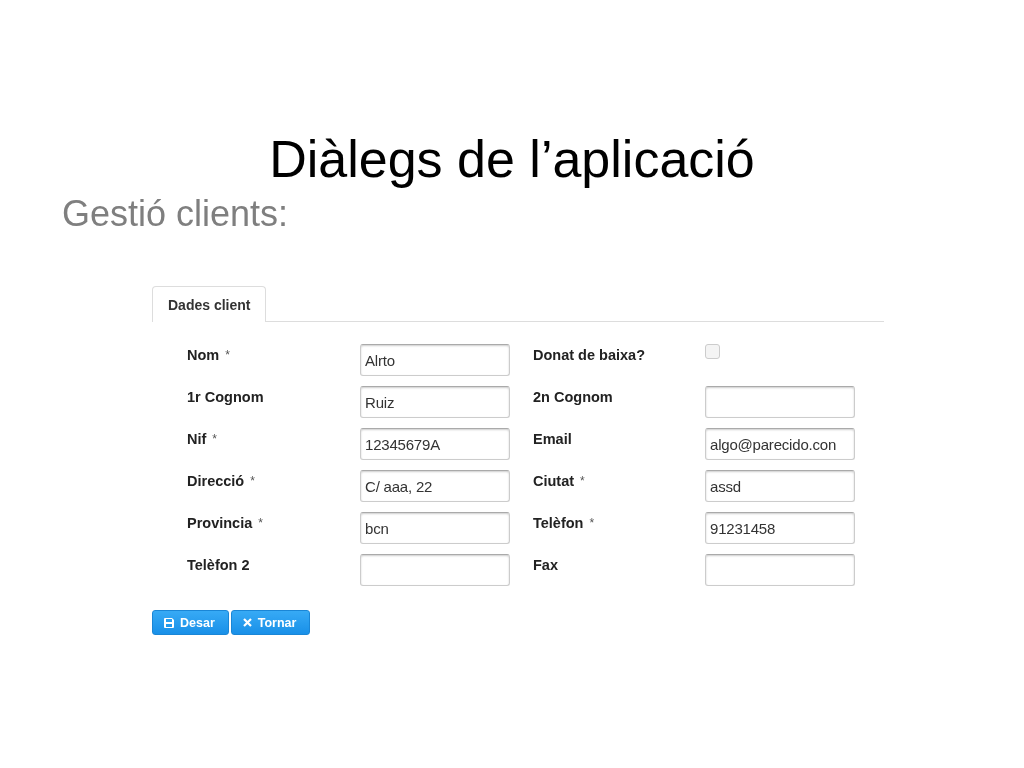 This screenshot has width=1024, height=768. I want to click on field-label: Nif, so click(197, 439).